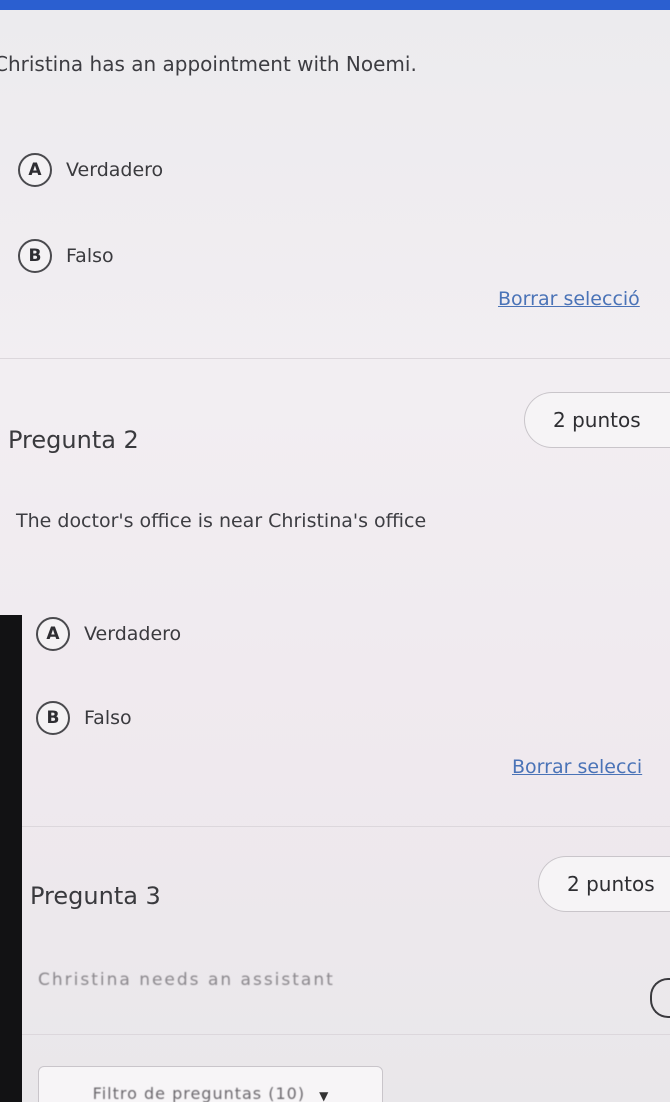 The height and width of the screenshot is (1102, 670). Describe the element at coordinates (569, 299) in the screenshot. I see `question1-clear-selection-link: Borrar selecció` at that location.